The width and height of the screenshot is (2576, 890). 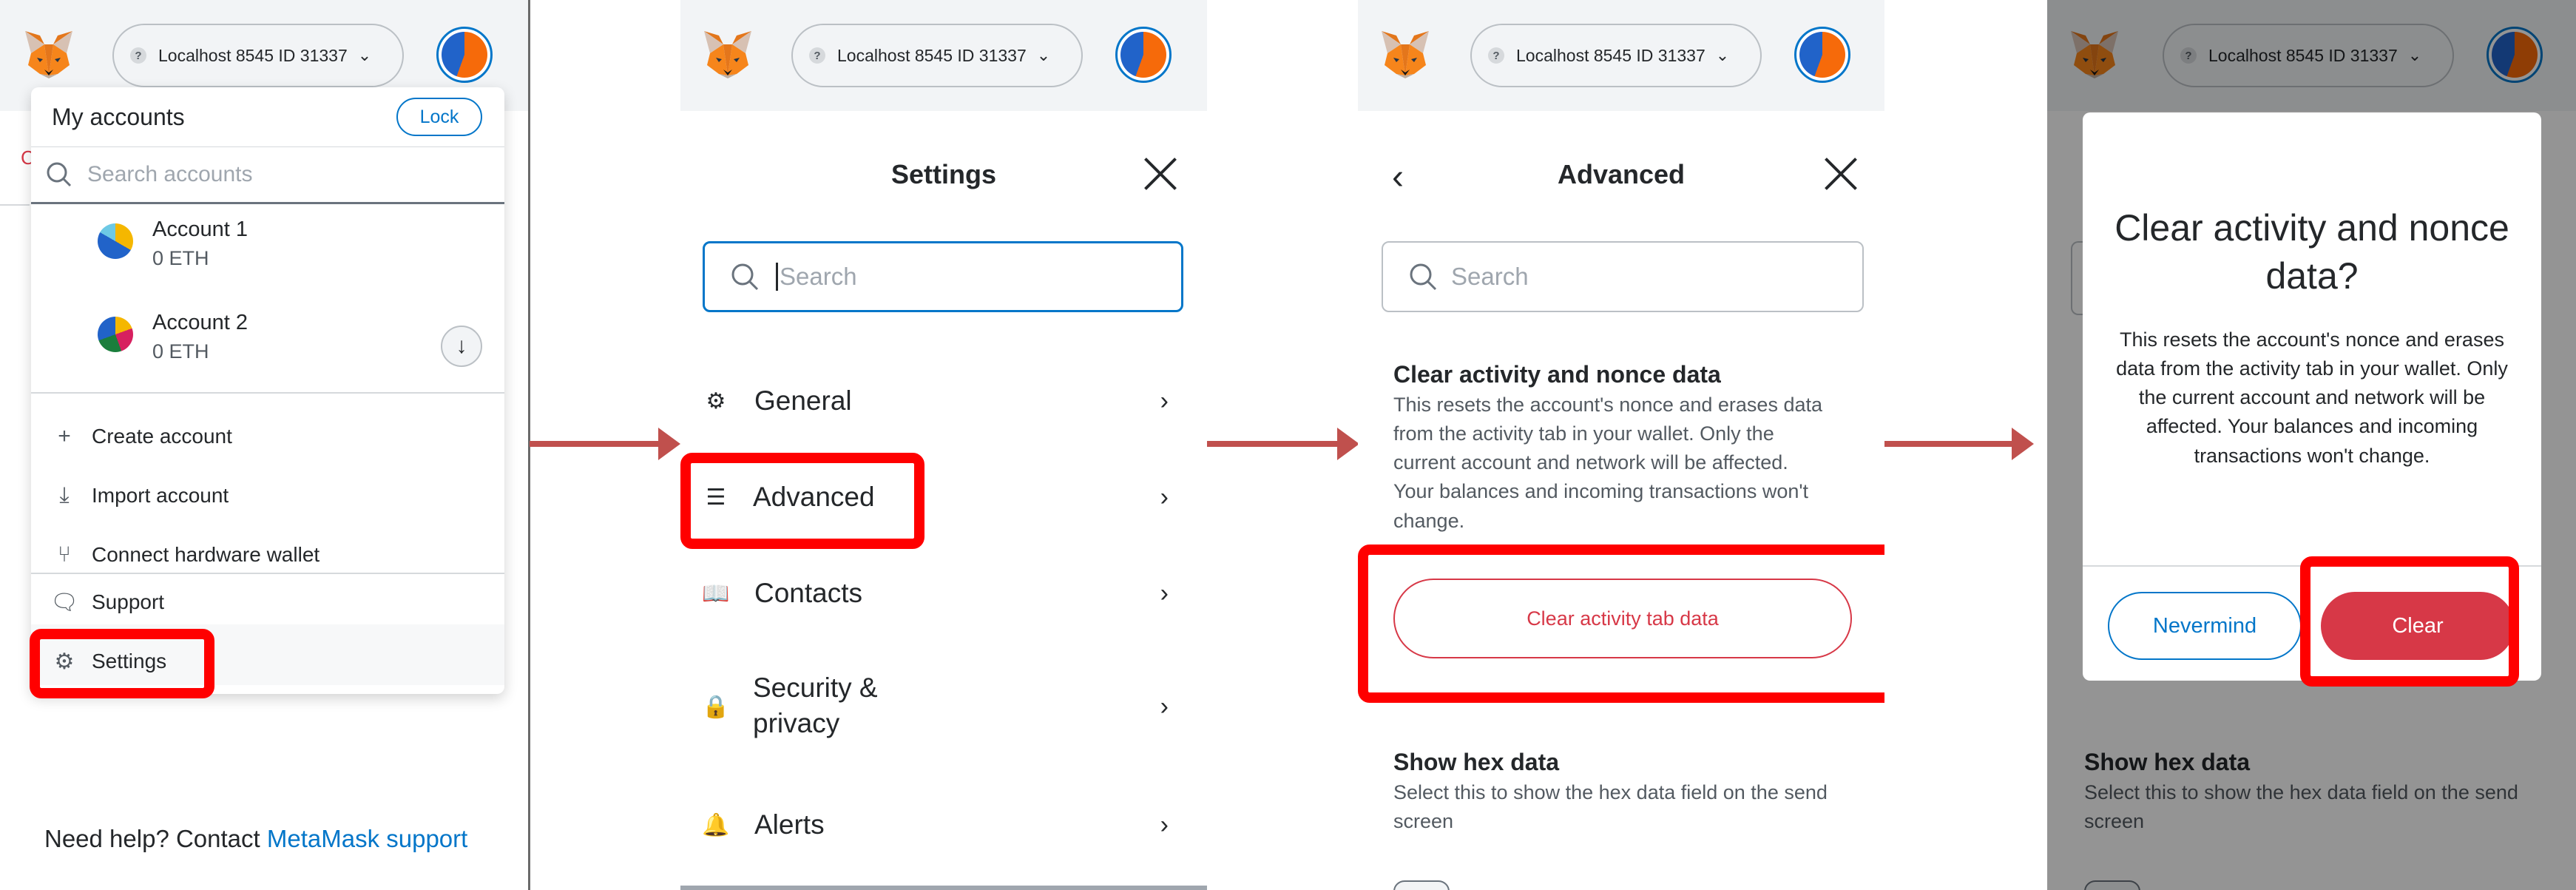 What do you see at coordinates (716, 825) in the screenshot?
I see `bell-icon: 🔔` at bounding box center [716, 825].